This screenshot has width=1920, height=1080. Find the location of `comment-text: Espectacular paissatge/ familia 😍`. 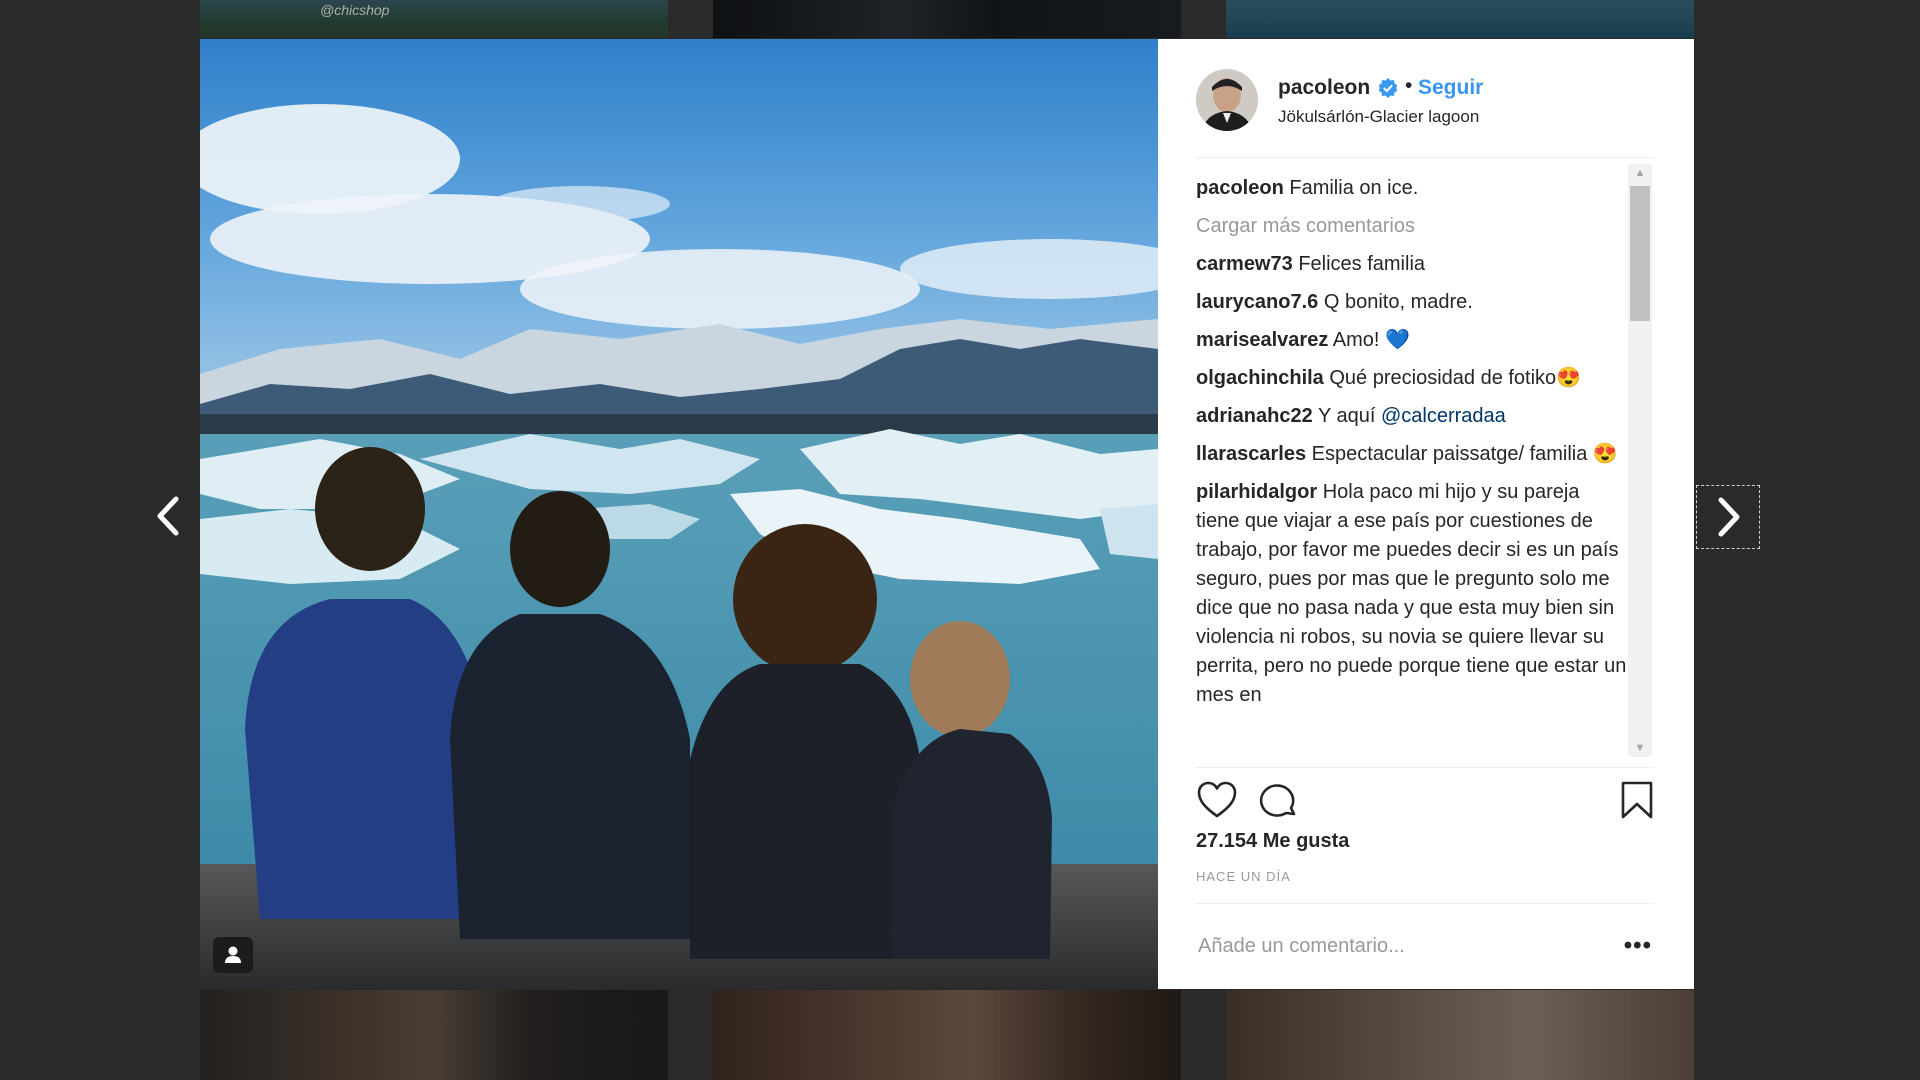

comment-text: Espectacular paissatge/ familia 😍 is located at coordinates (1464, 454).